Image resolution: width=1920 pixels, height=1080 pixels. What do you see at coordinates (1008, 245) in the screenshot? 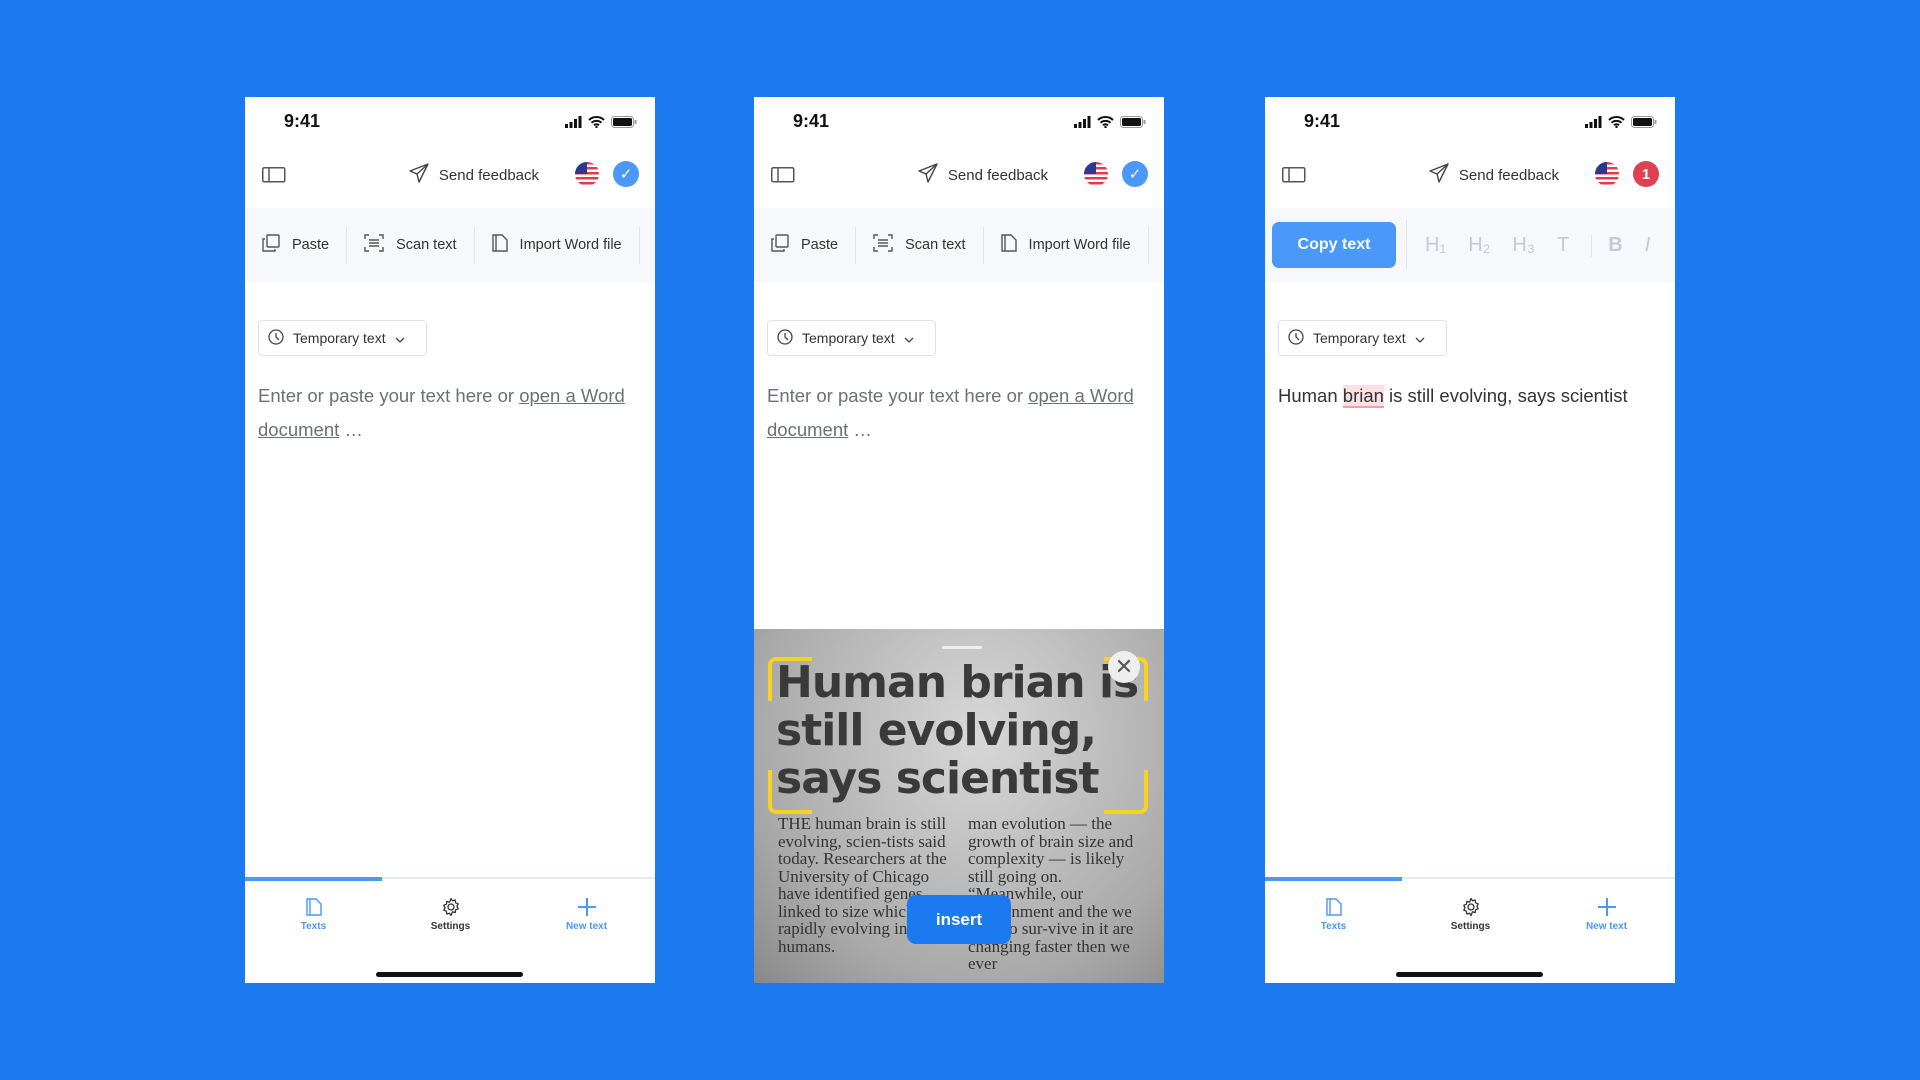
I see `file-icon` at bounding box center [1008, 245].